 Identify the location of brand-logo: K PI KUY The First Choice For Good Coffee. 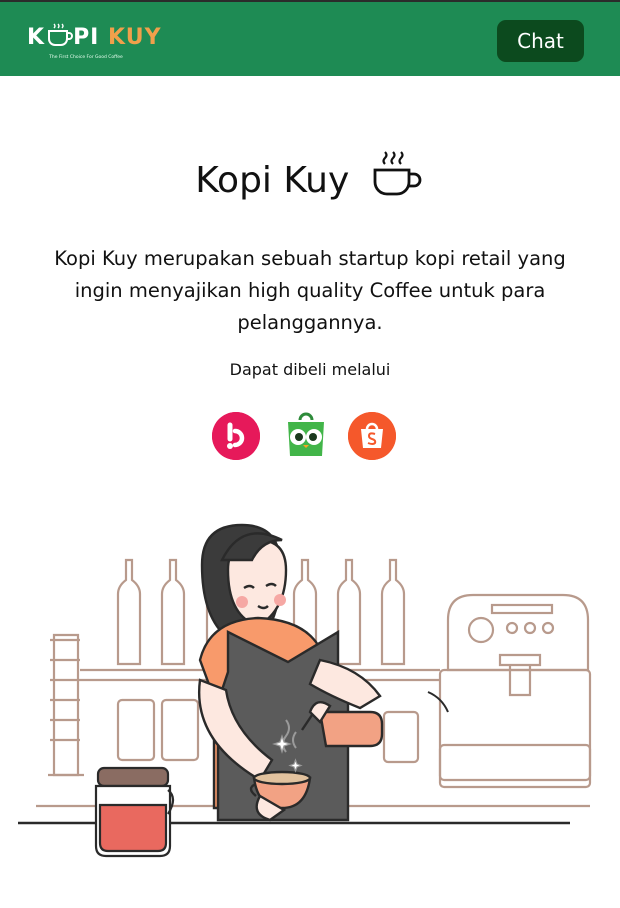
(97, 42).